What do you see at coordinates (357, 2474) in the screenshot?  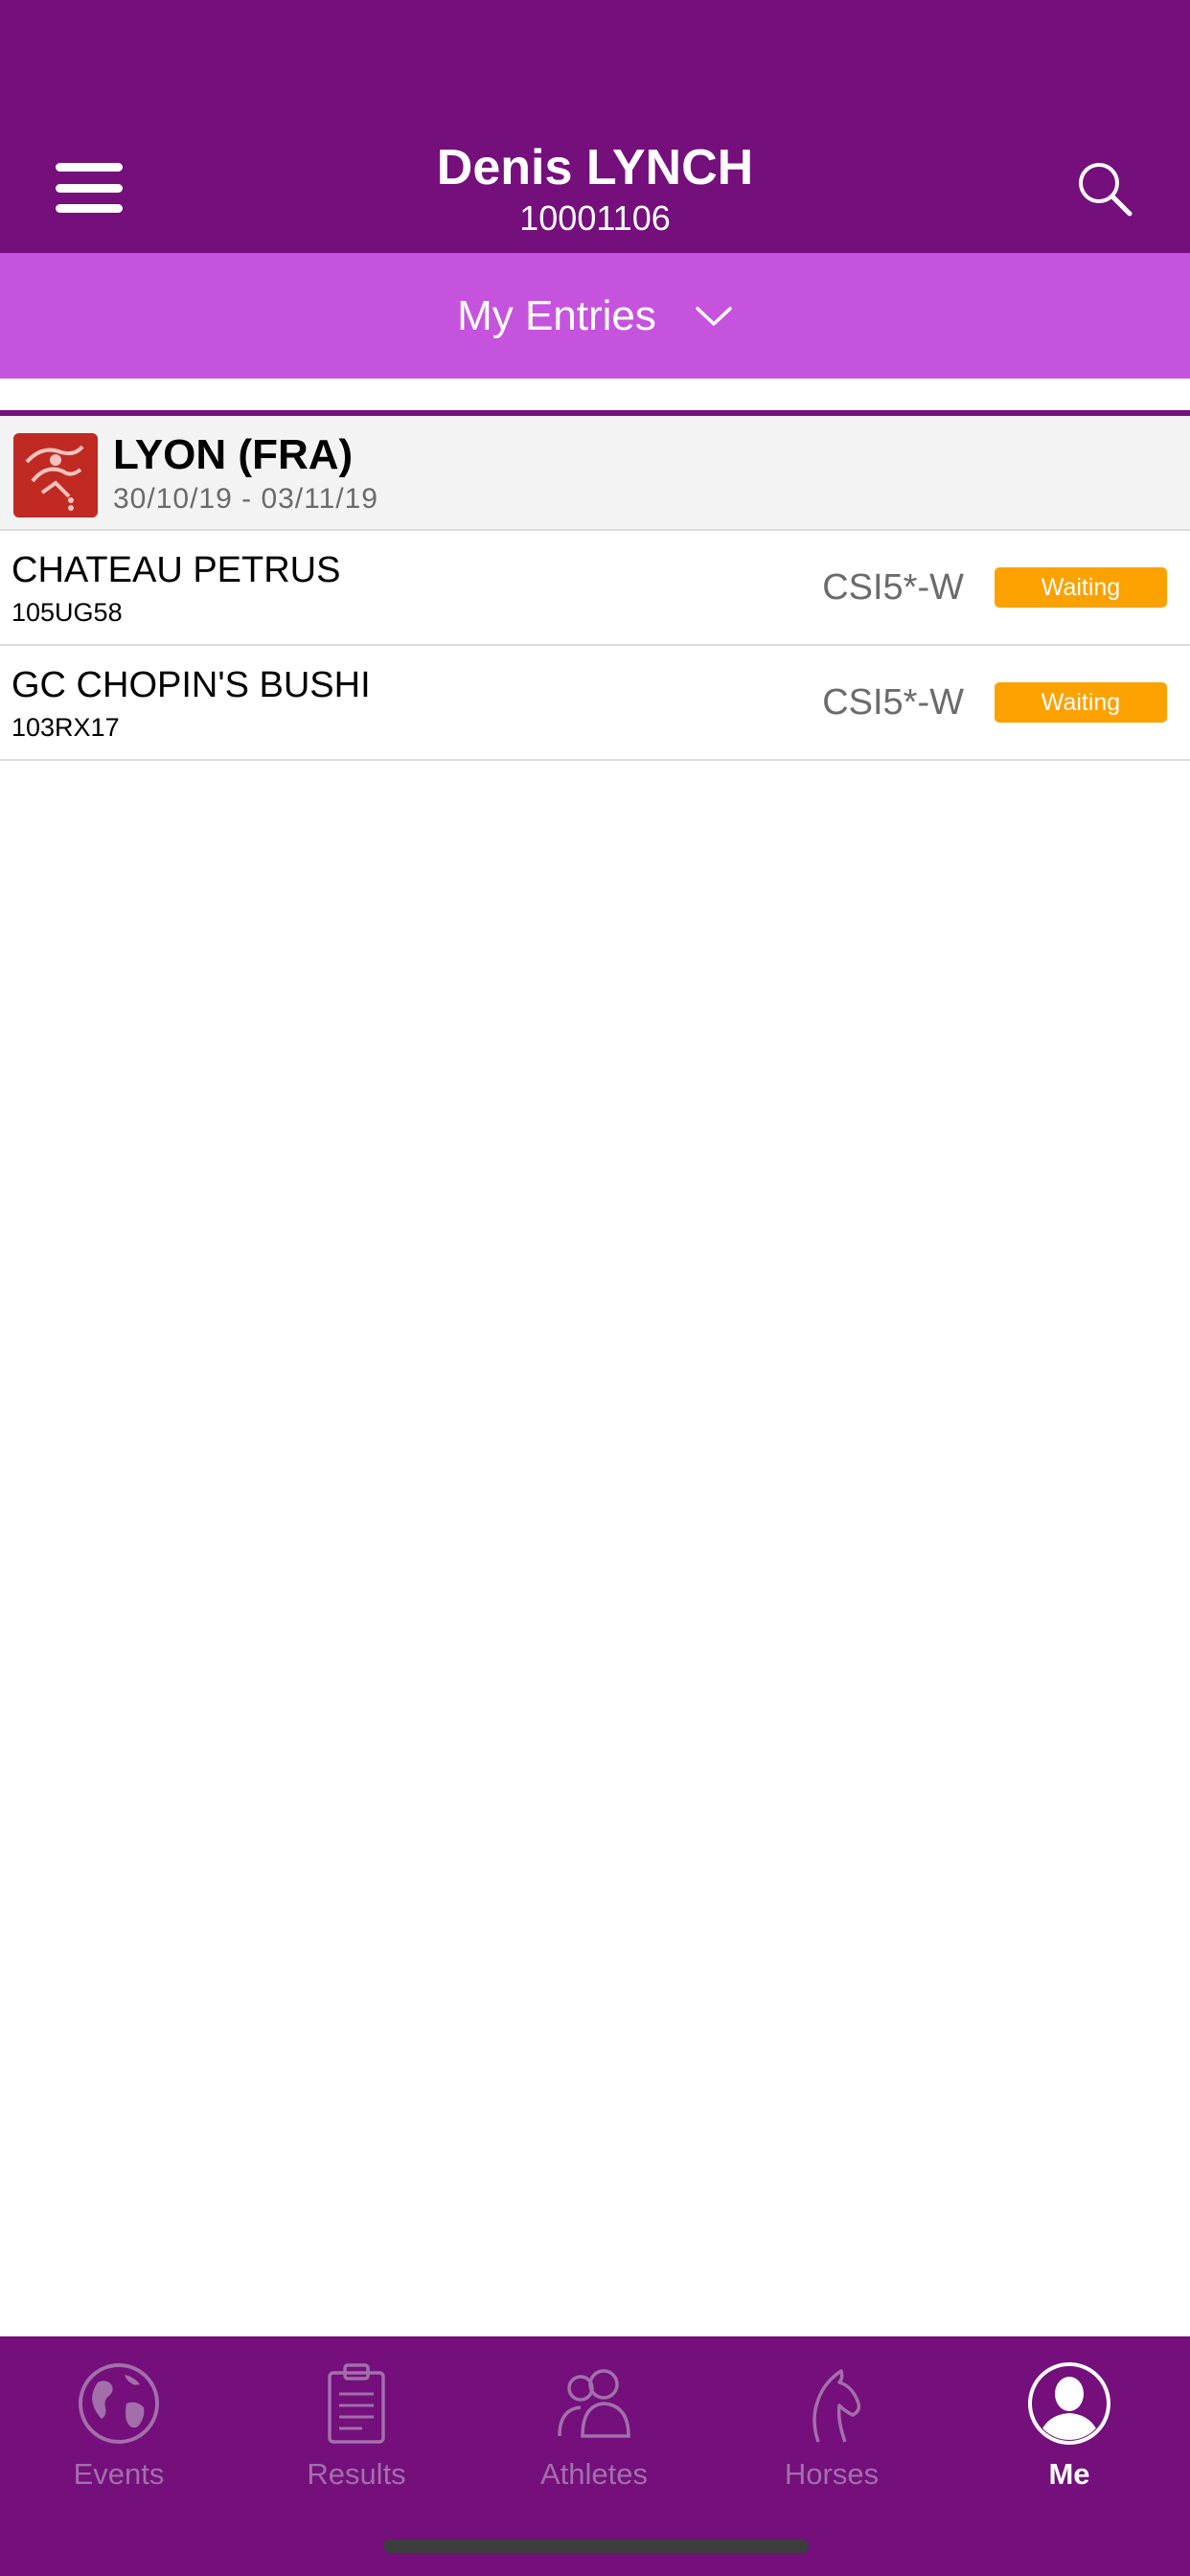 I see `tab-label: Results` at bounding box center [357, 2474].